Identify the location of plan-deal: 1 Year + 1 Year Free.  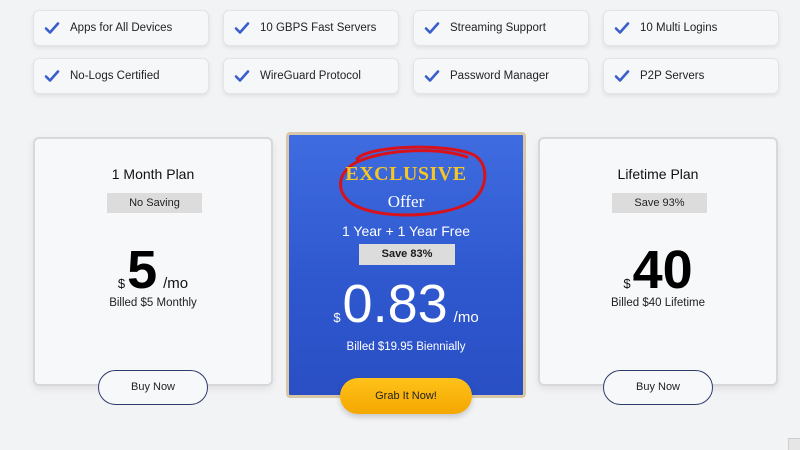
(406, 231).